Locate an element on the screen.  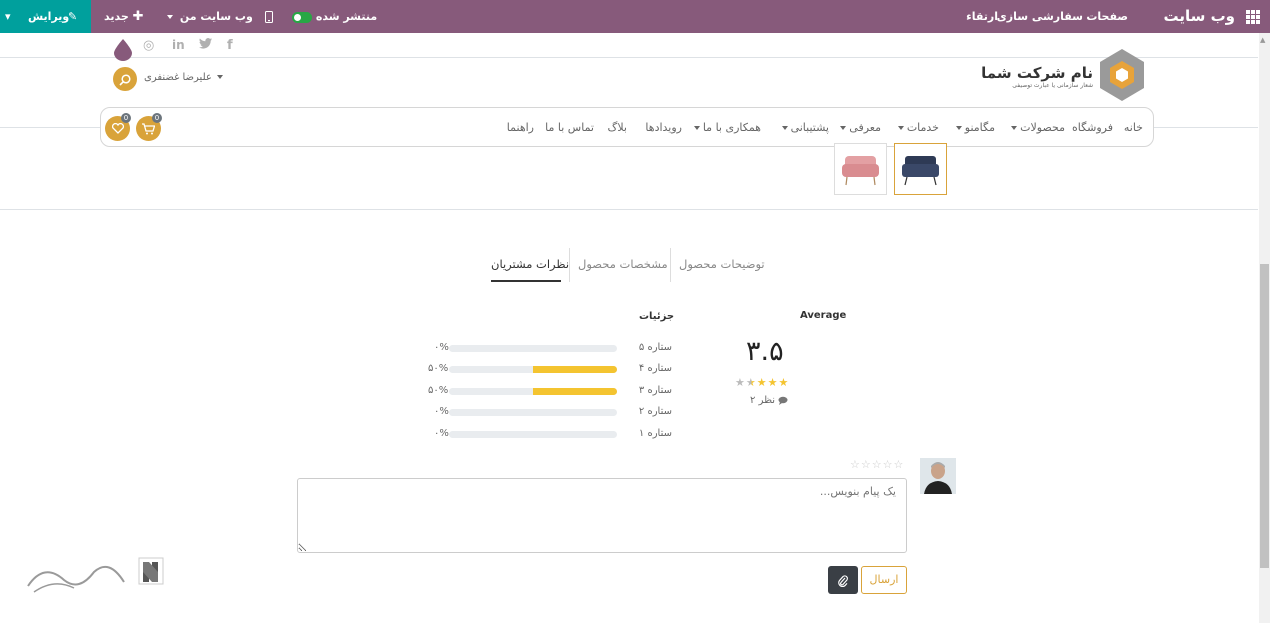
nav-item-services: خدمات is located at coordinates (918, 127).